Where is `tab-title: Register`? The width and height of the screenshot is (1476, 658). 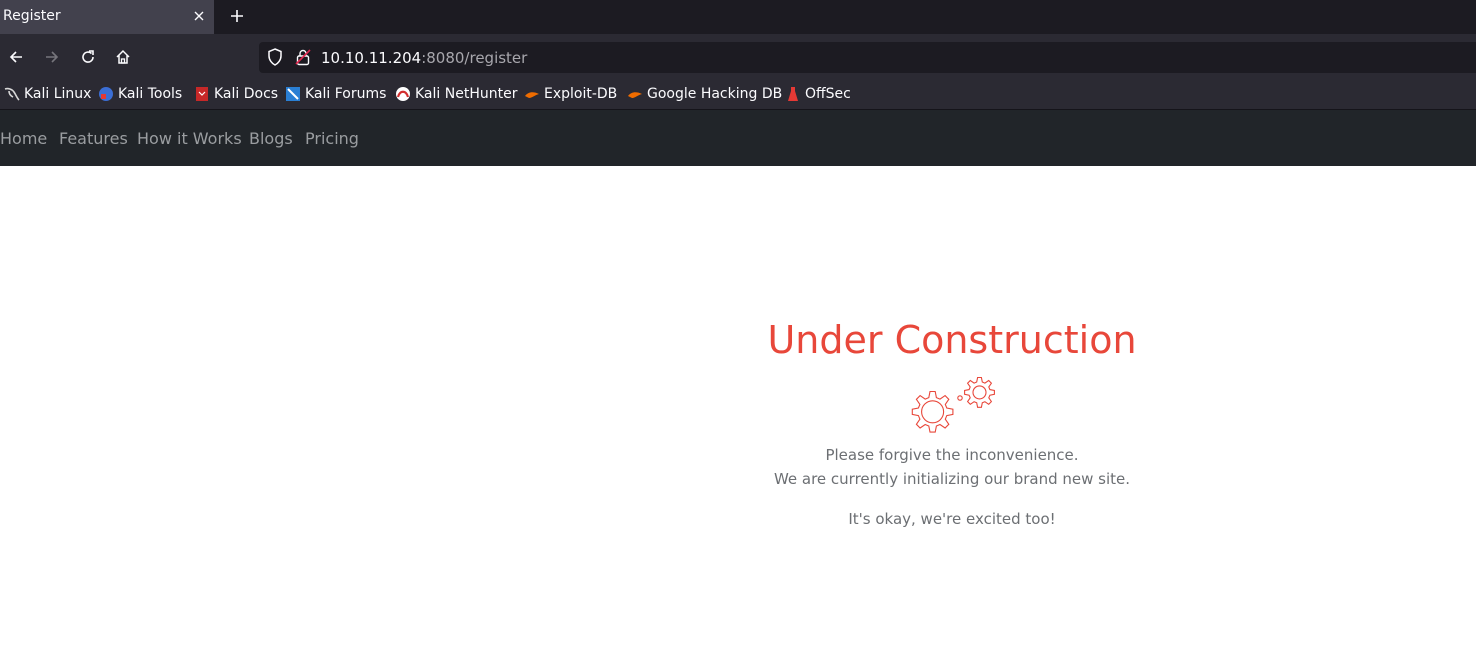 tab-title: Register is located at coordinates (32, 16).